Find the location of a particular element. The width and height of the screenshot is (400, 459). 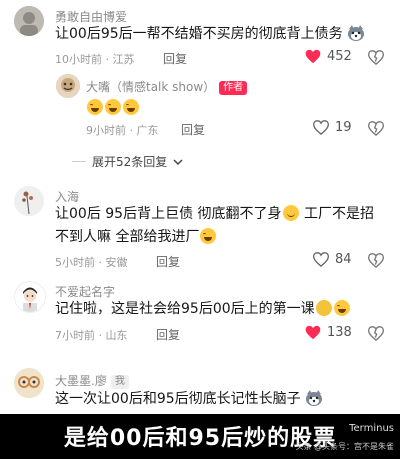

comment-text: 让00后95后一帮不结婚不买房的彻底背上债务 is located at coordinates (210, 34).